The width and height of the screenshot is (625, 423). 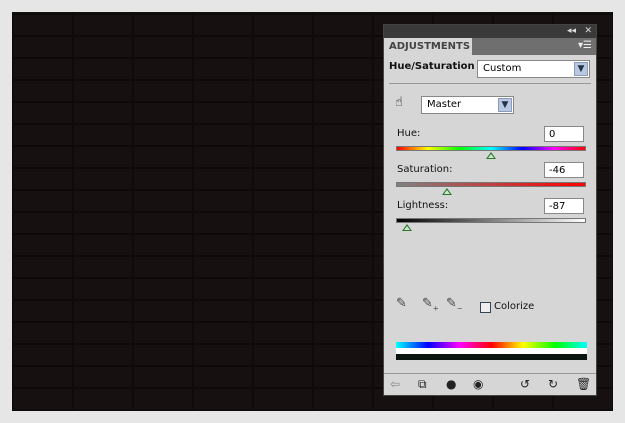 What do you see at coordinates (585, 45) in the screenshot?
I see `panel-menu-icon: ▾☰` at bounding box center [585, 45].